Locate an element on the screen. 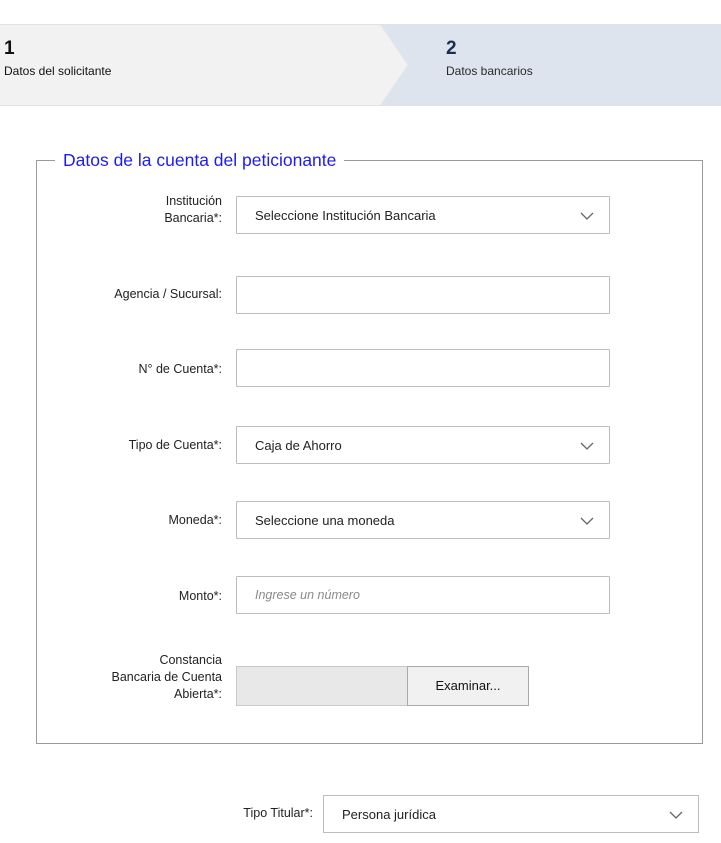 The width and height of the screenshot is (721, 843). fieldset-legend: Datos de la cuenta del peticionante is located at coordinates (200, 160).